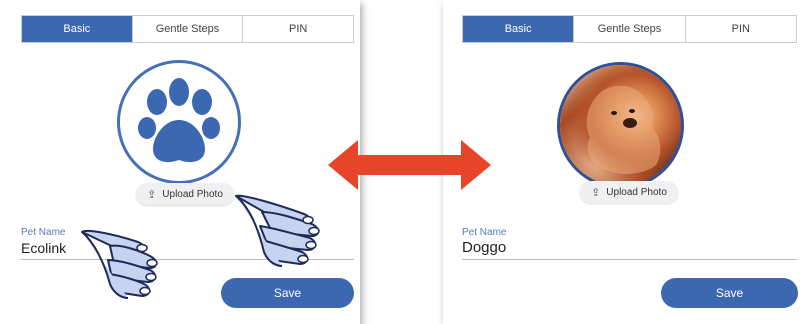 The image size is (801, 324). I want to click on pet-name-underline, so click(629, 259).